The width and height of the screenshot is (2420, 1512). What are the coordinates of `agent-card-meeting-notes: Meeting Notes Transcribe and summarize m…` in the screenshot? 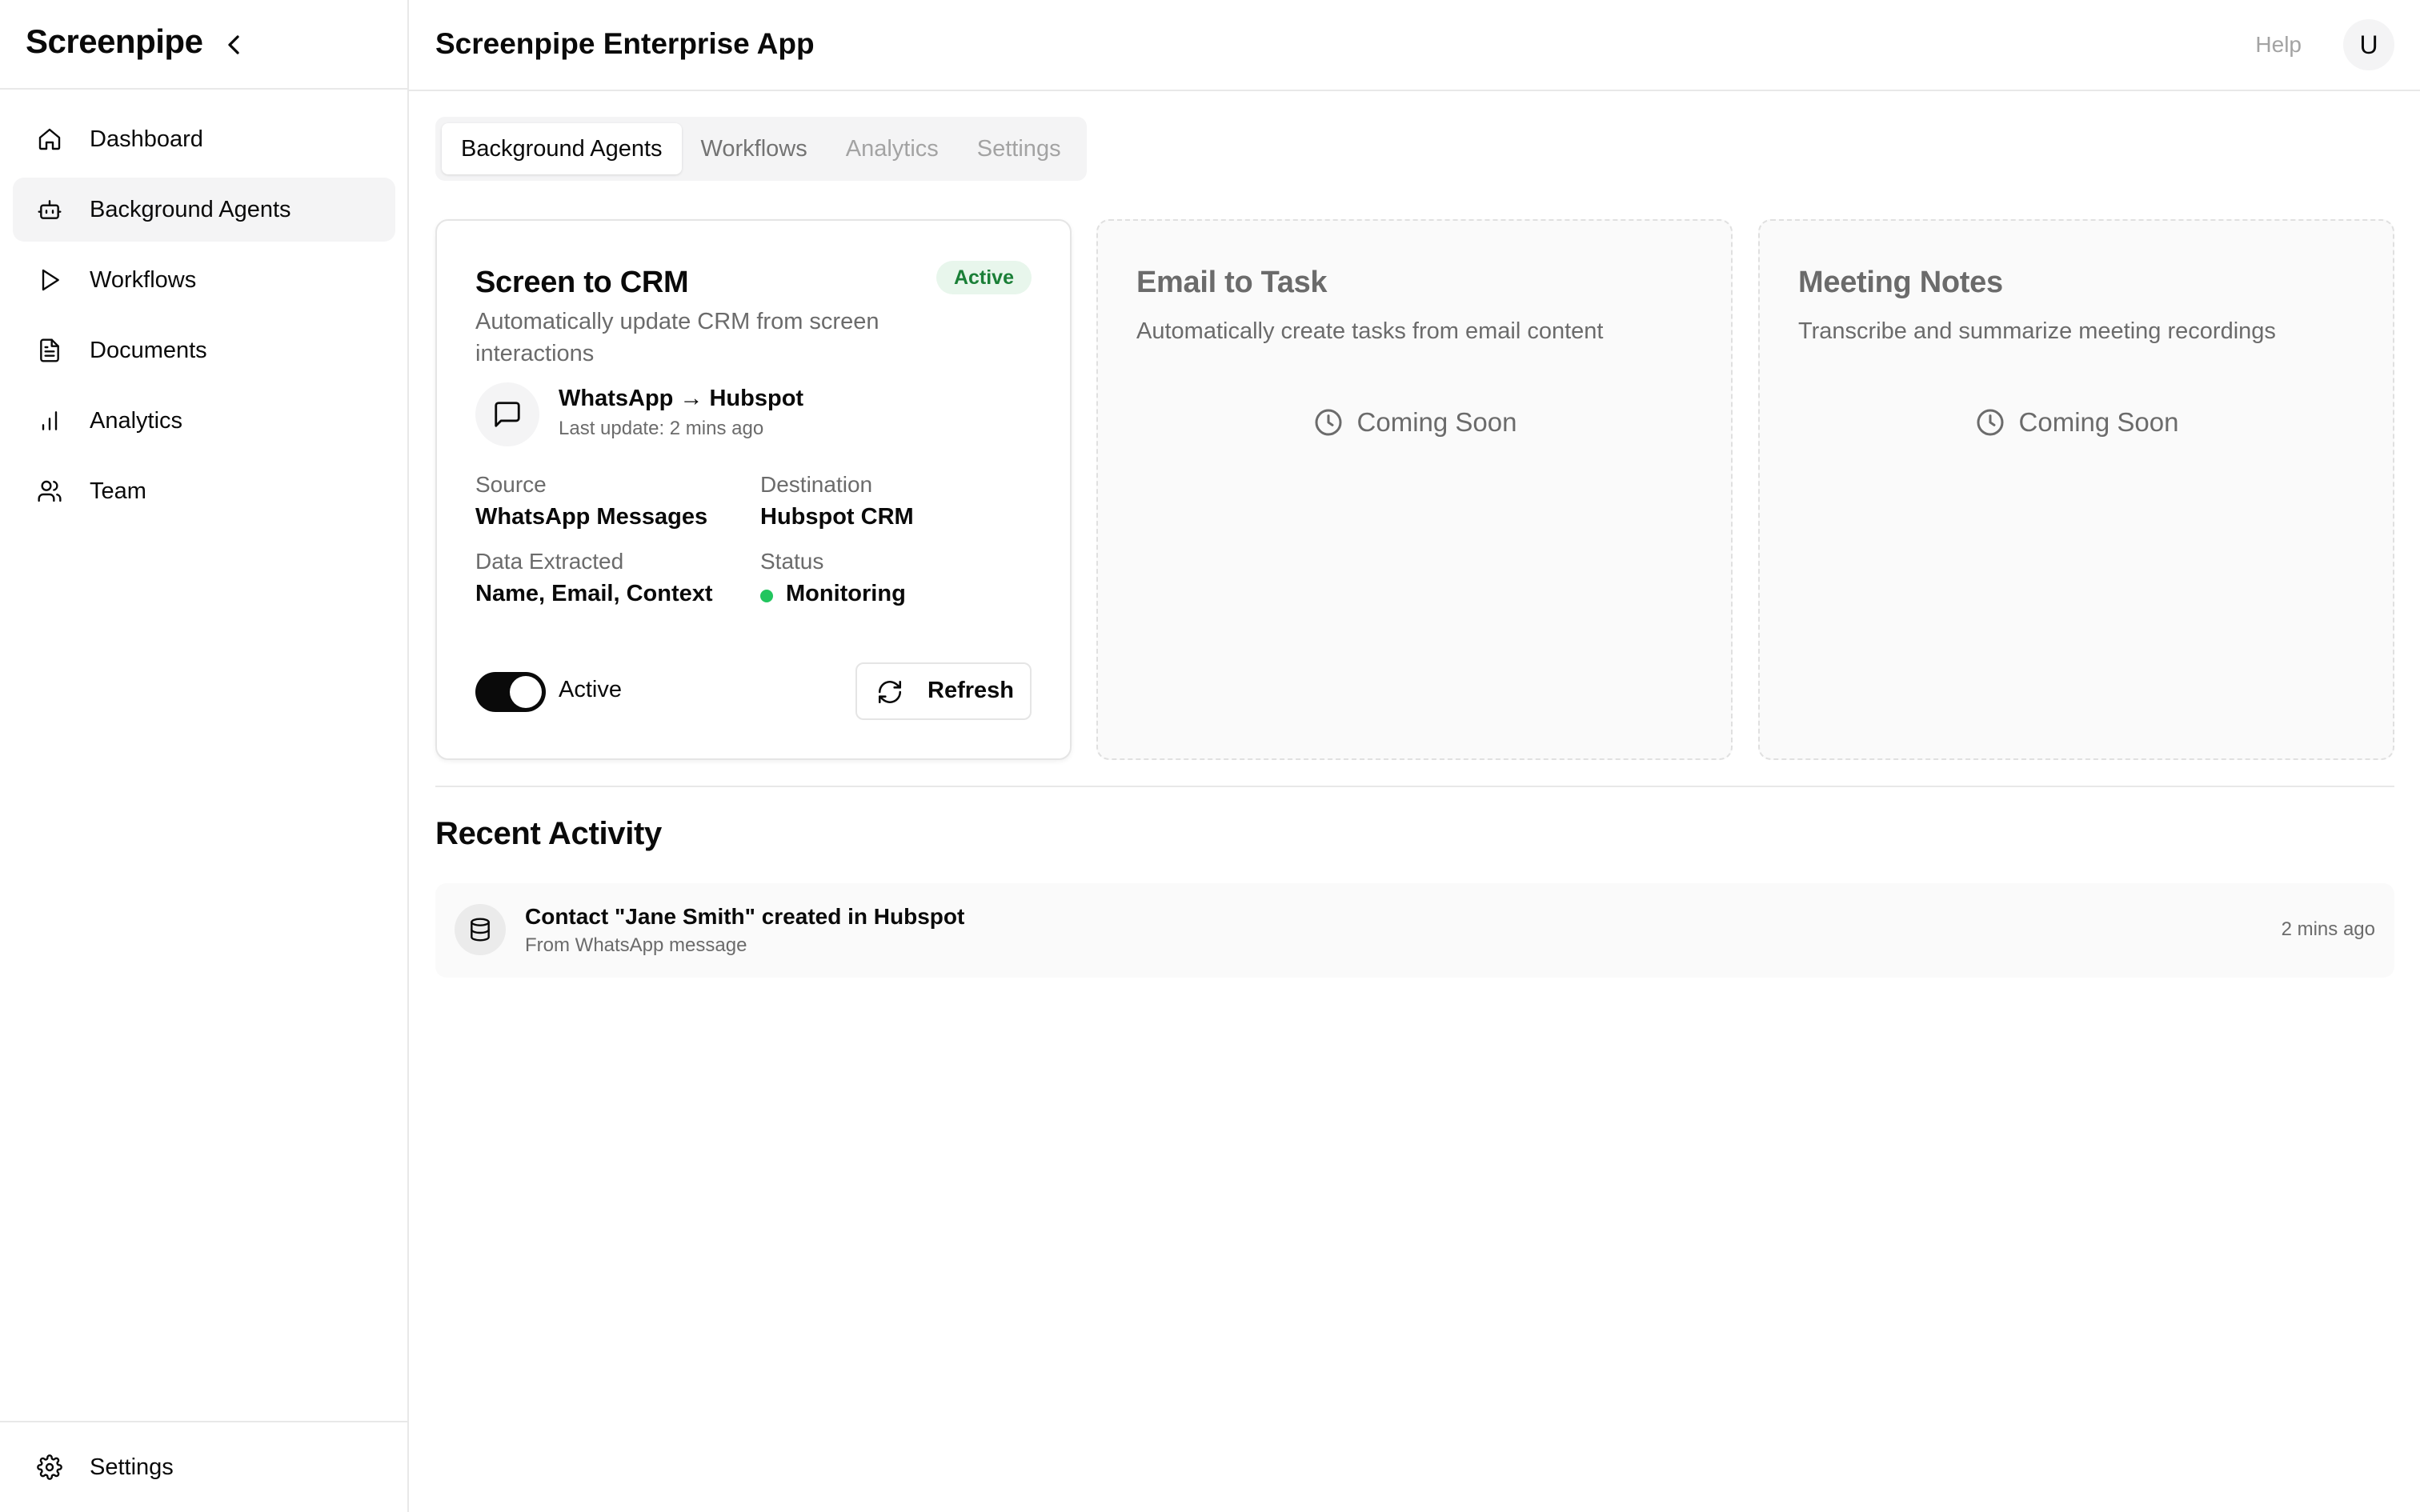 It's located at (2076, 489).